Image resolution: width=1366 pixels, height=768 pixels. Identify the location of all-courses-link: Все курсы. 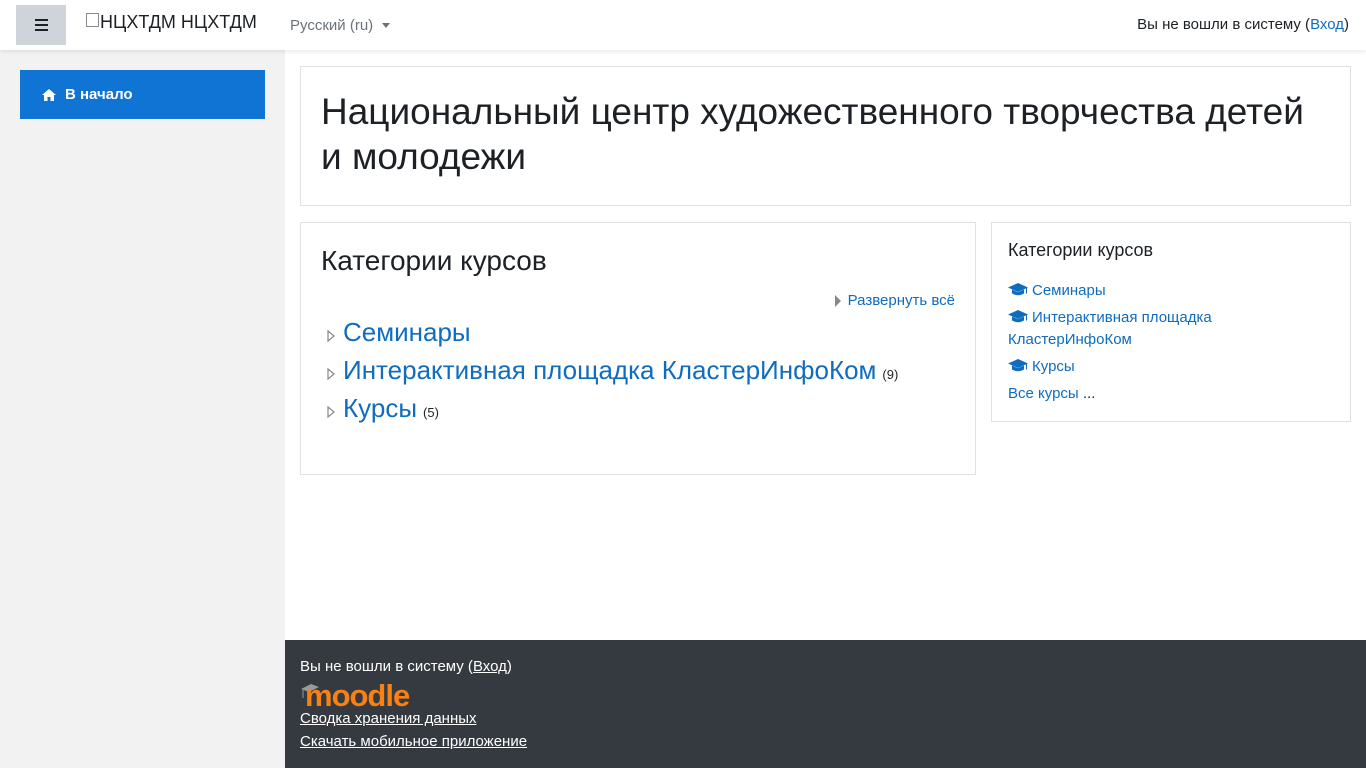
(1043, 393).